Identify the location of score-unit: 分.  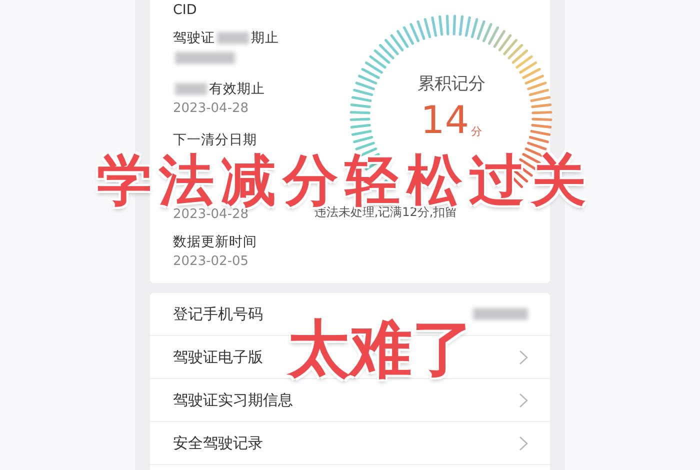
(476, 131).